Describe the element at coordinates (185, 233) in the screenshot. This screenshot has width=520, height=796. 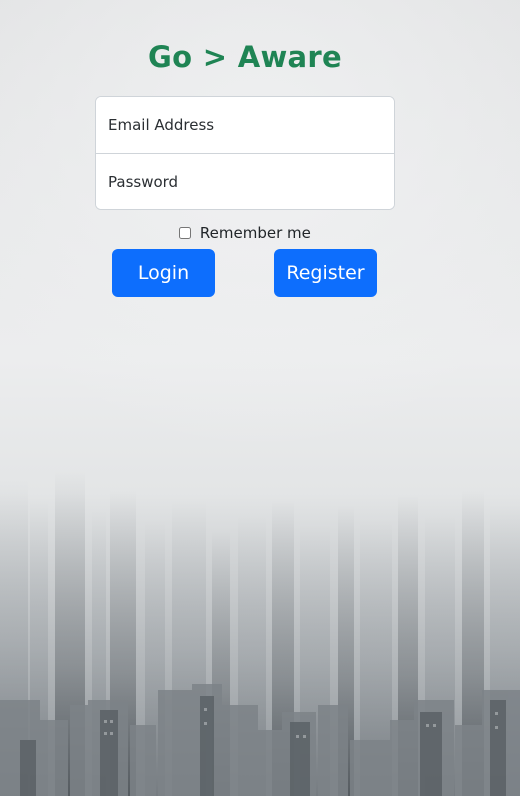
I see `remember-me-checkbox` at that location.